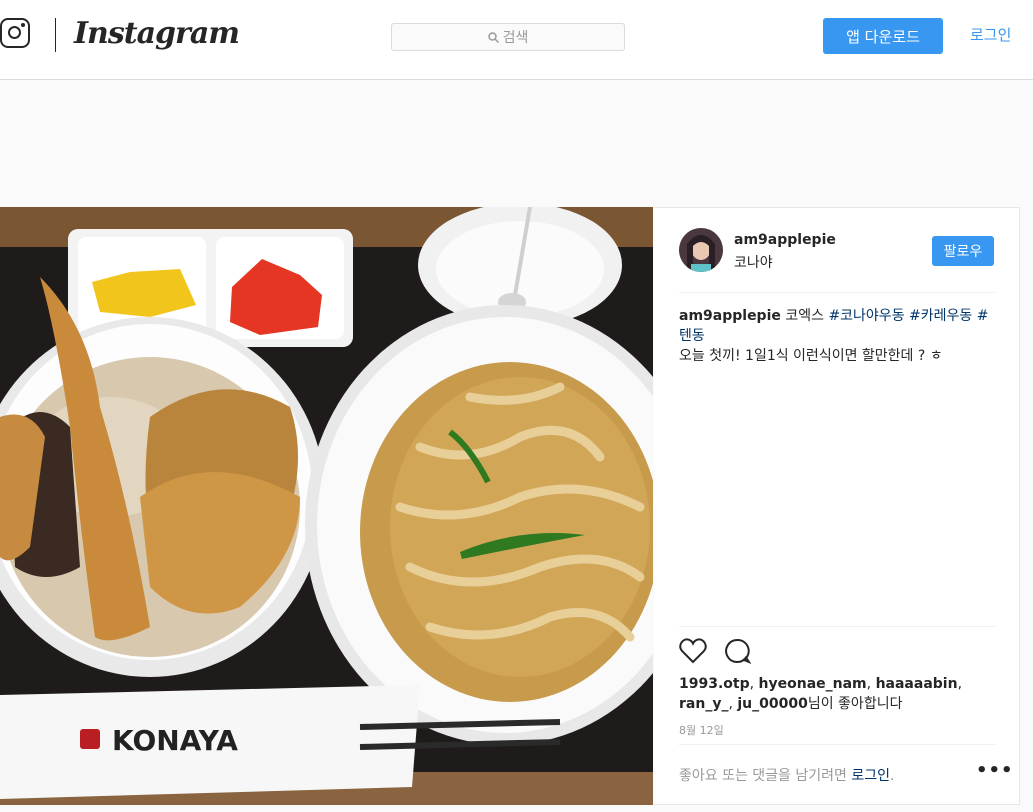 This screenshot has height=812, width=1033. Describe the element at coordinates (55, 35) in the screenshot. I see `logo-divider` at that location.